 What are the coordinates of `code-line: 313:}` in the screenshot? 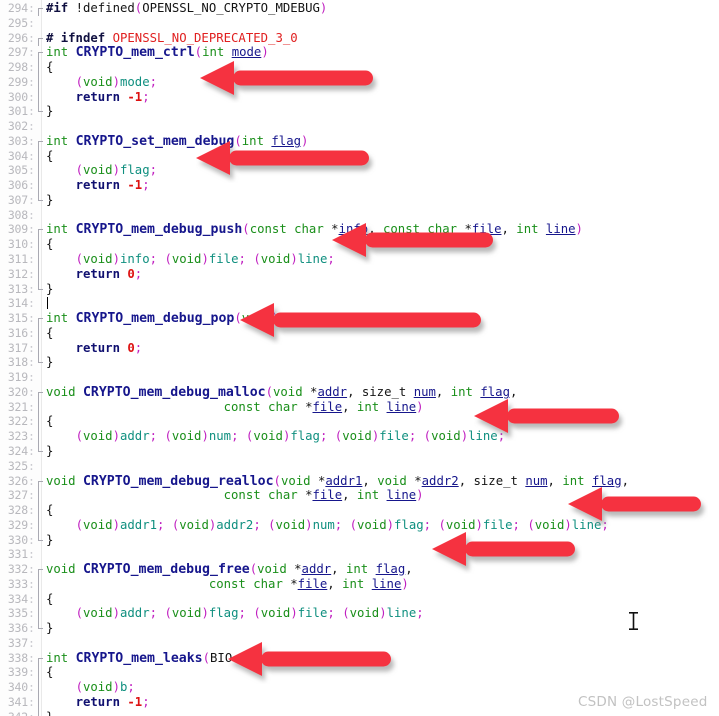 It's located at (359, 289).